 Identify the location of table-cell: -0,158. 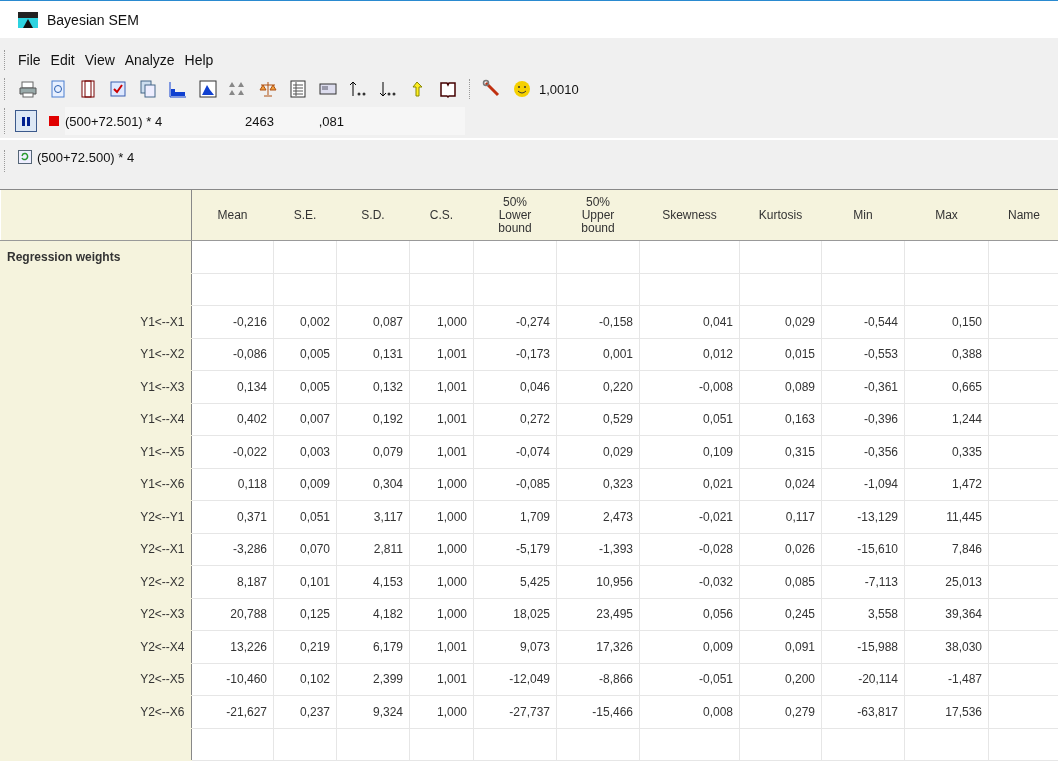
(598, 321).